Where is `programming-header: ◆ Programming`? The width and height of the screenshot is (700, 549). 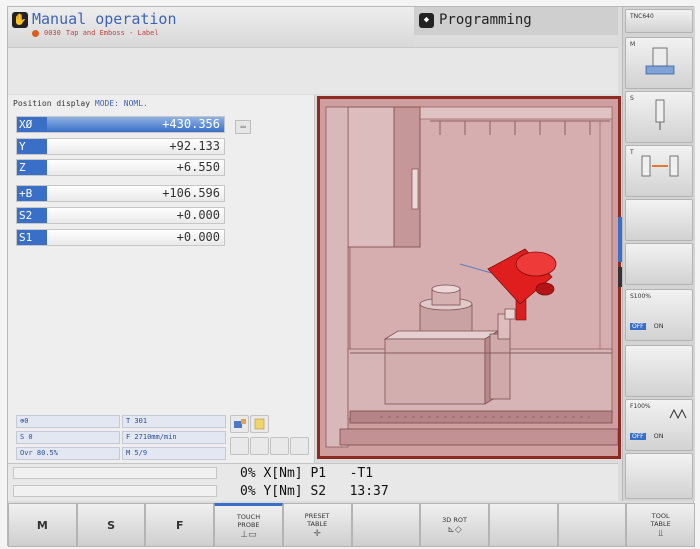
programming-header: ◆ Programming is located at coordinates (516, 21).